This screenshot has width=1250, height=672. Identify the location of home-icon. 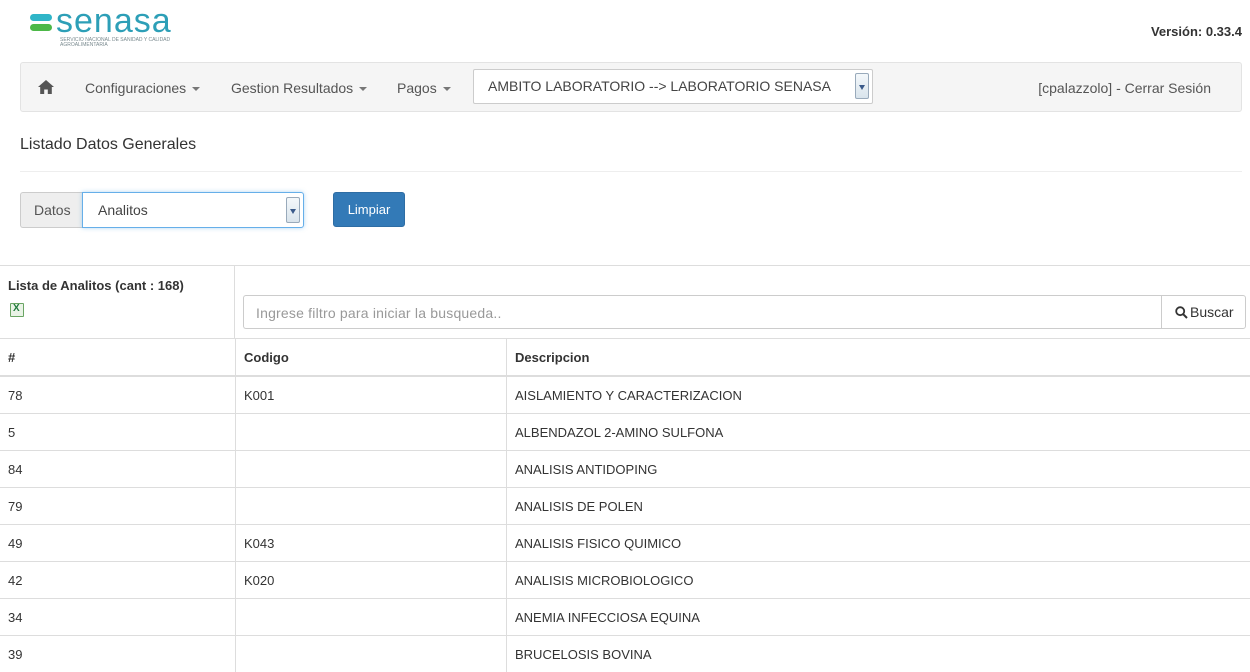
(46, 87).